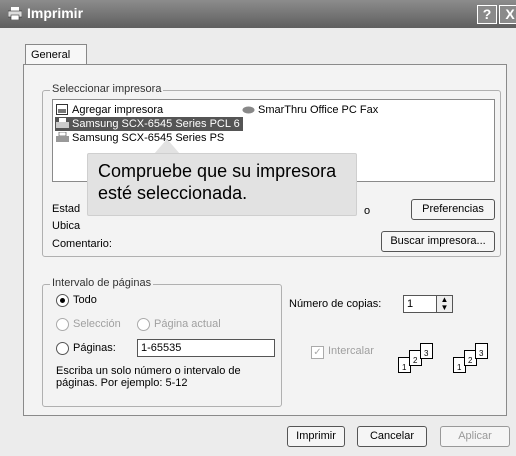 The width and height of the screenshot is (516, 456). I want to click on radio-selection-label: Selección, so click(97, 324).